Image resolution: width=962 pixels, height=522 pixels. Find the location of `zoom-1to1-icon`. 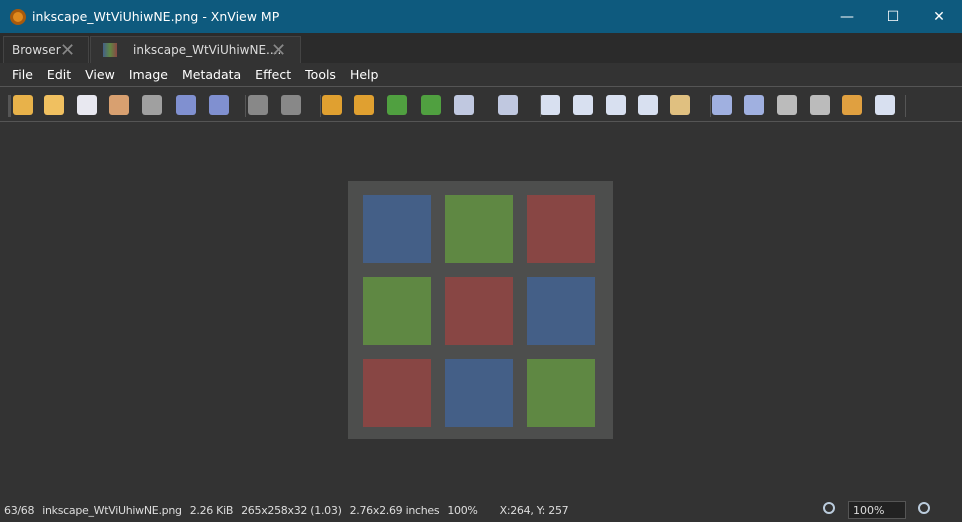

zoom-1to1-icon is located at coordinates (583, 105).